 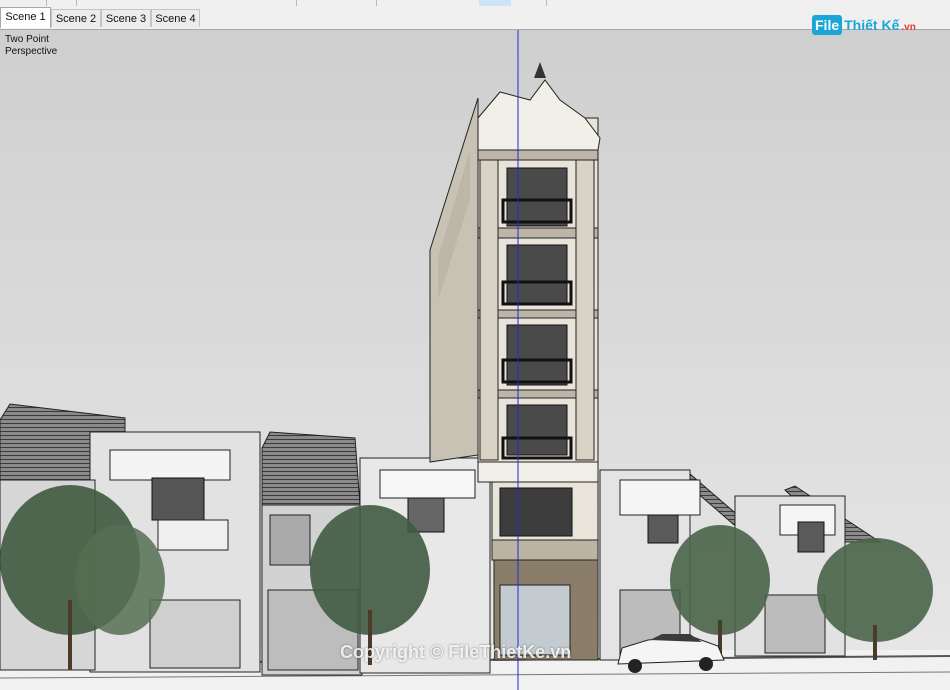 I want to click on camera-label-line1: Two Point, so click(x=27, y=39).